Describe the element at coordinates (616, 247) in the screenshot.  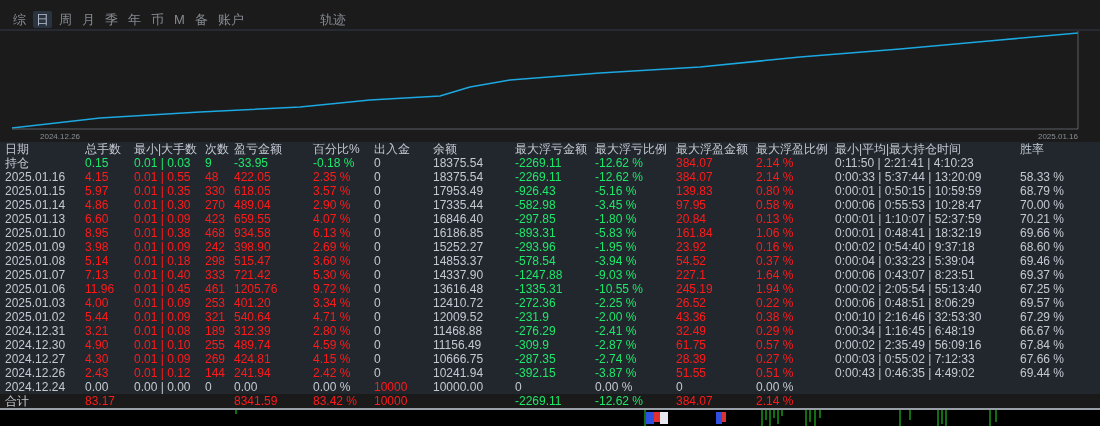
I see `table-cell-text: -1.95 %` at that location.